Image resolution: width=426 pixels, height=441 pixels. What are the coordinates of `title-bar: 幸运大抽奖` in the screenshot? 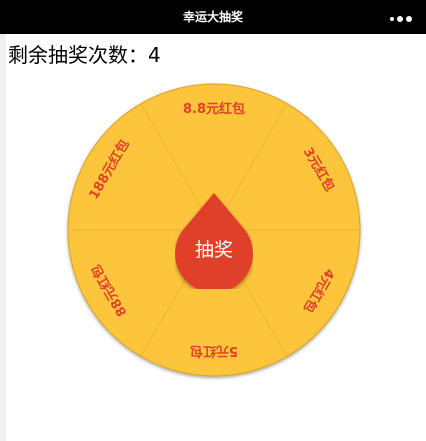 It's located at (213, 17).